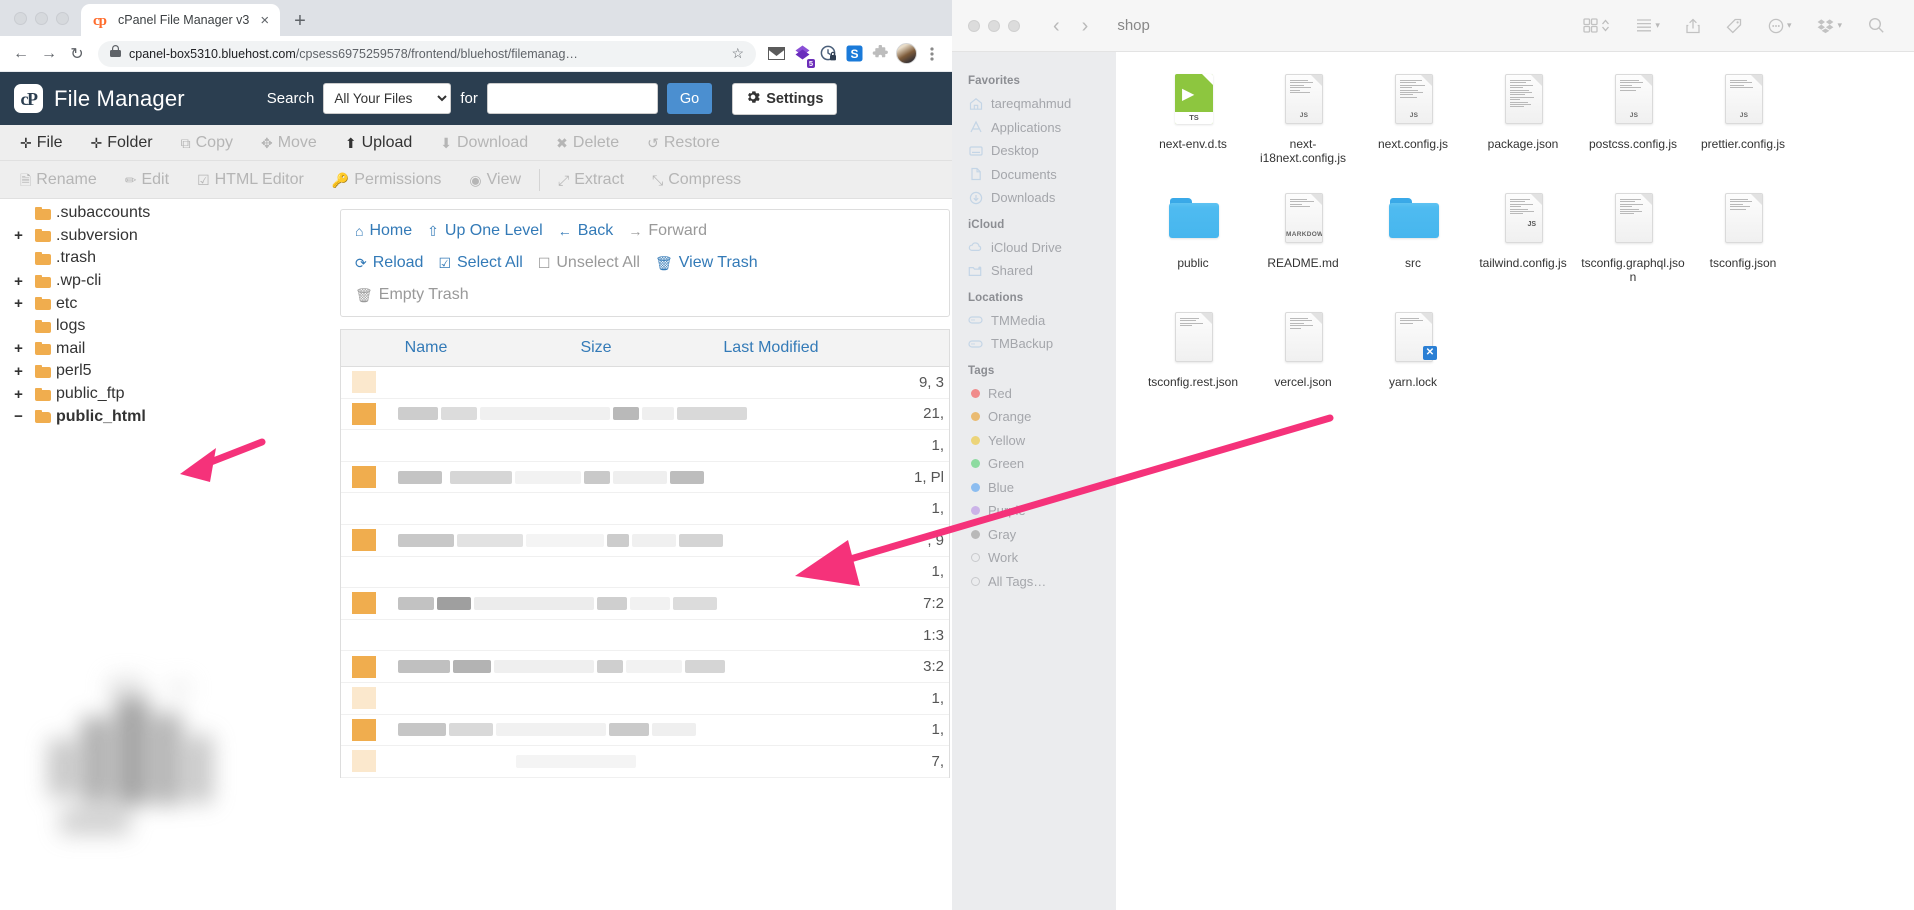 The image size is (1914, 910). What do you see at coordinates (1596, 25) in the screenshot?
I see `group-view-icon` at bounding box center [1596, 25].